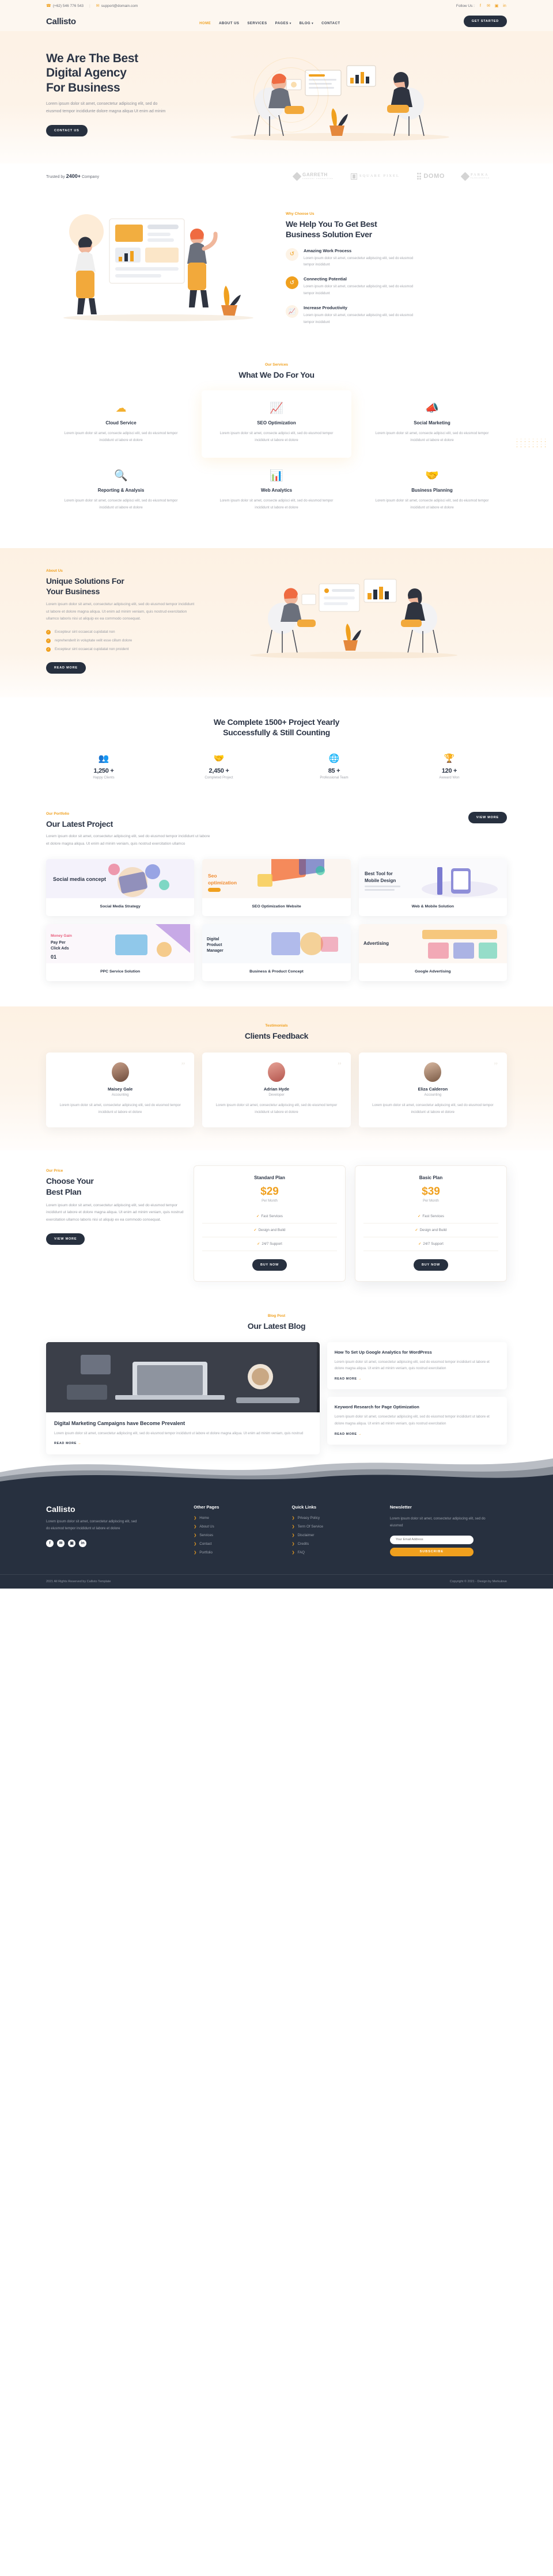  Describe the element at coordinates (60, 949) in the screenshot. I see `svg-text: Click Ads` at that location.